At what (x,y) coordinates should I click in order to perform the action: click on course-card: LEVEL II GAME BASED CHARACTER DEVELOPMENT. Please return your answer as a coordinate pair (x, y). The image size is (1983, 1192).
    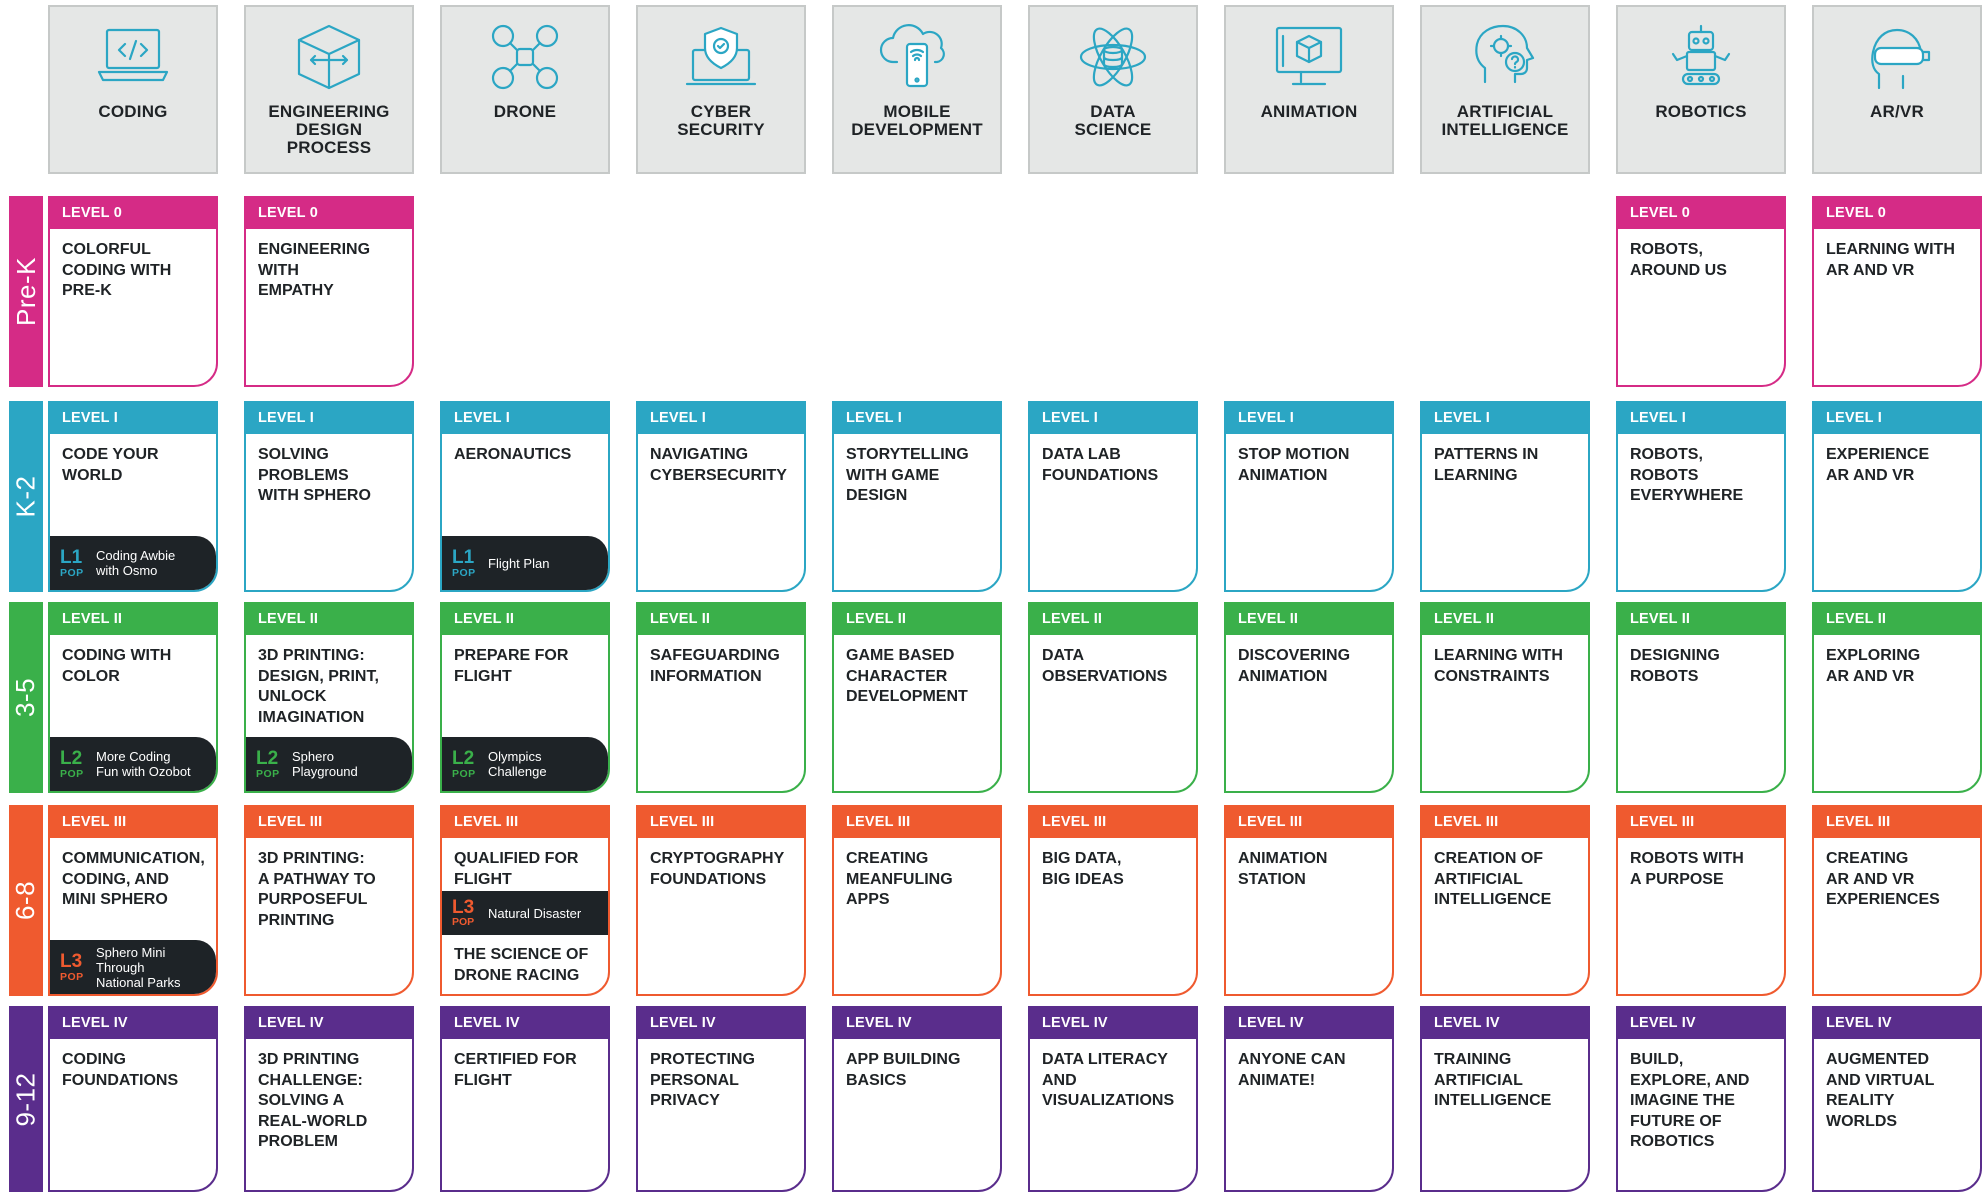
    Looking at the image, I should click on (917, 697).